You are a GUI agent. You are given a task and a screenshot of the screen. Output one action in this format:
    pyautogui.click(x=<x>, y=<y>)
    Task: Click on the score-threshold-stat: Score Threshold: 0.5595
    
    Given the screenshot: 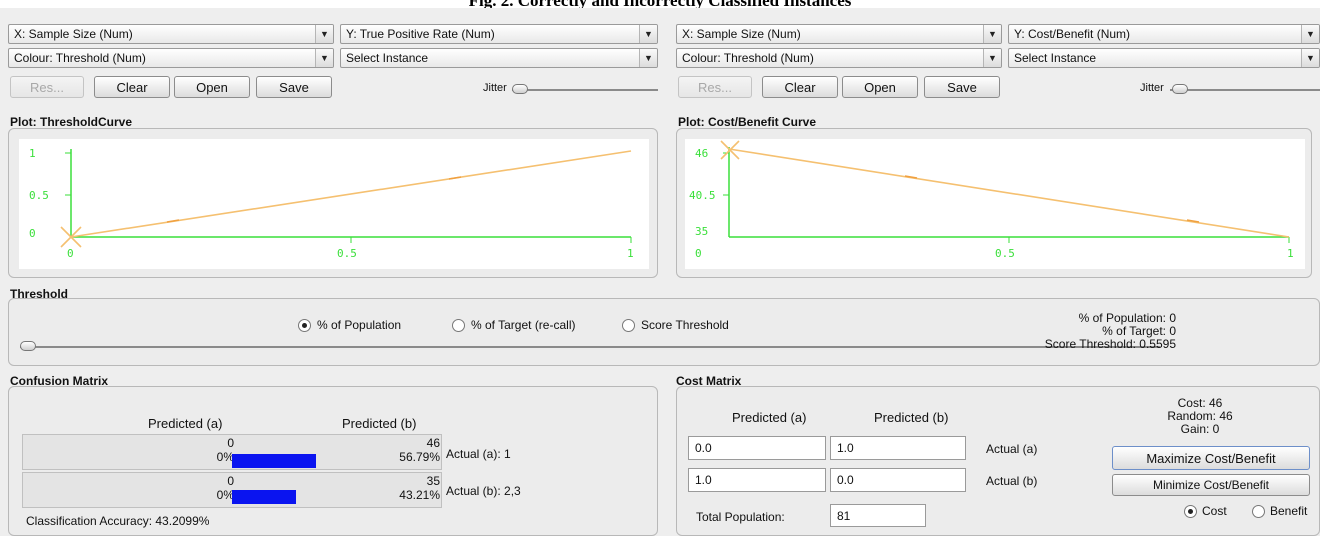 What is the action you would take?
    pyautogui.click(x=1110, y=344)
    